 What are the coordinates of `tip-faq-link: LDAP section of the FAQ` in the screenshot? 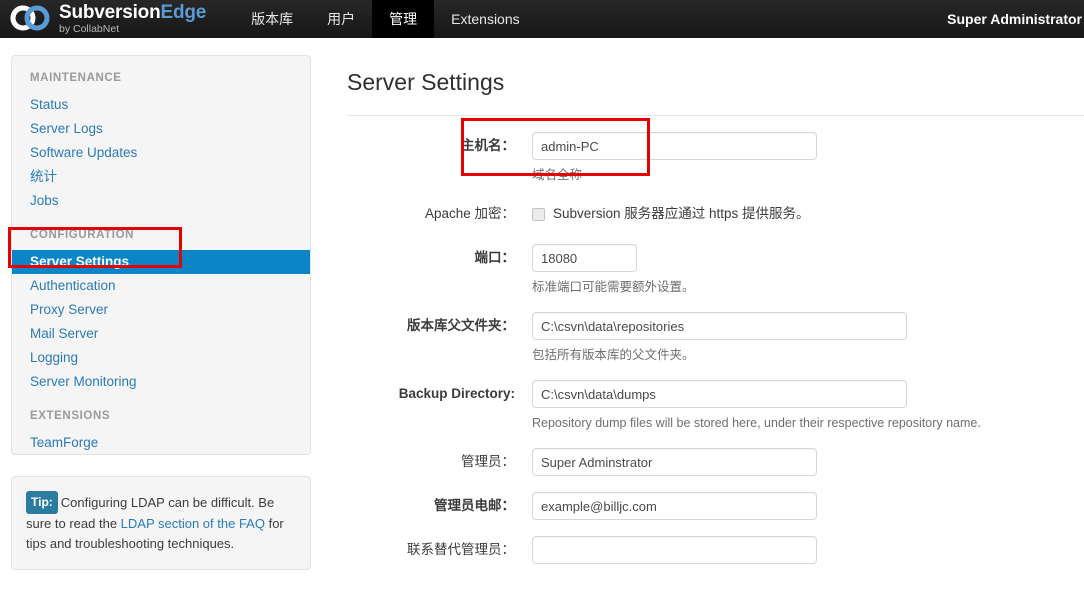 It's located at (193, 523).